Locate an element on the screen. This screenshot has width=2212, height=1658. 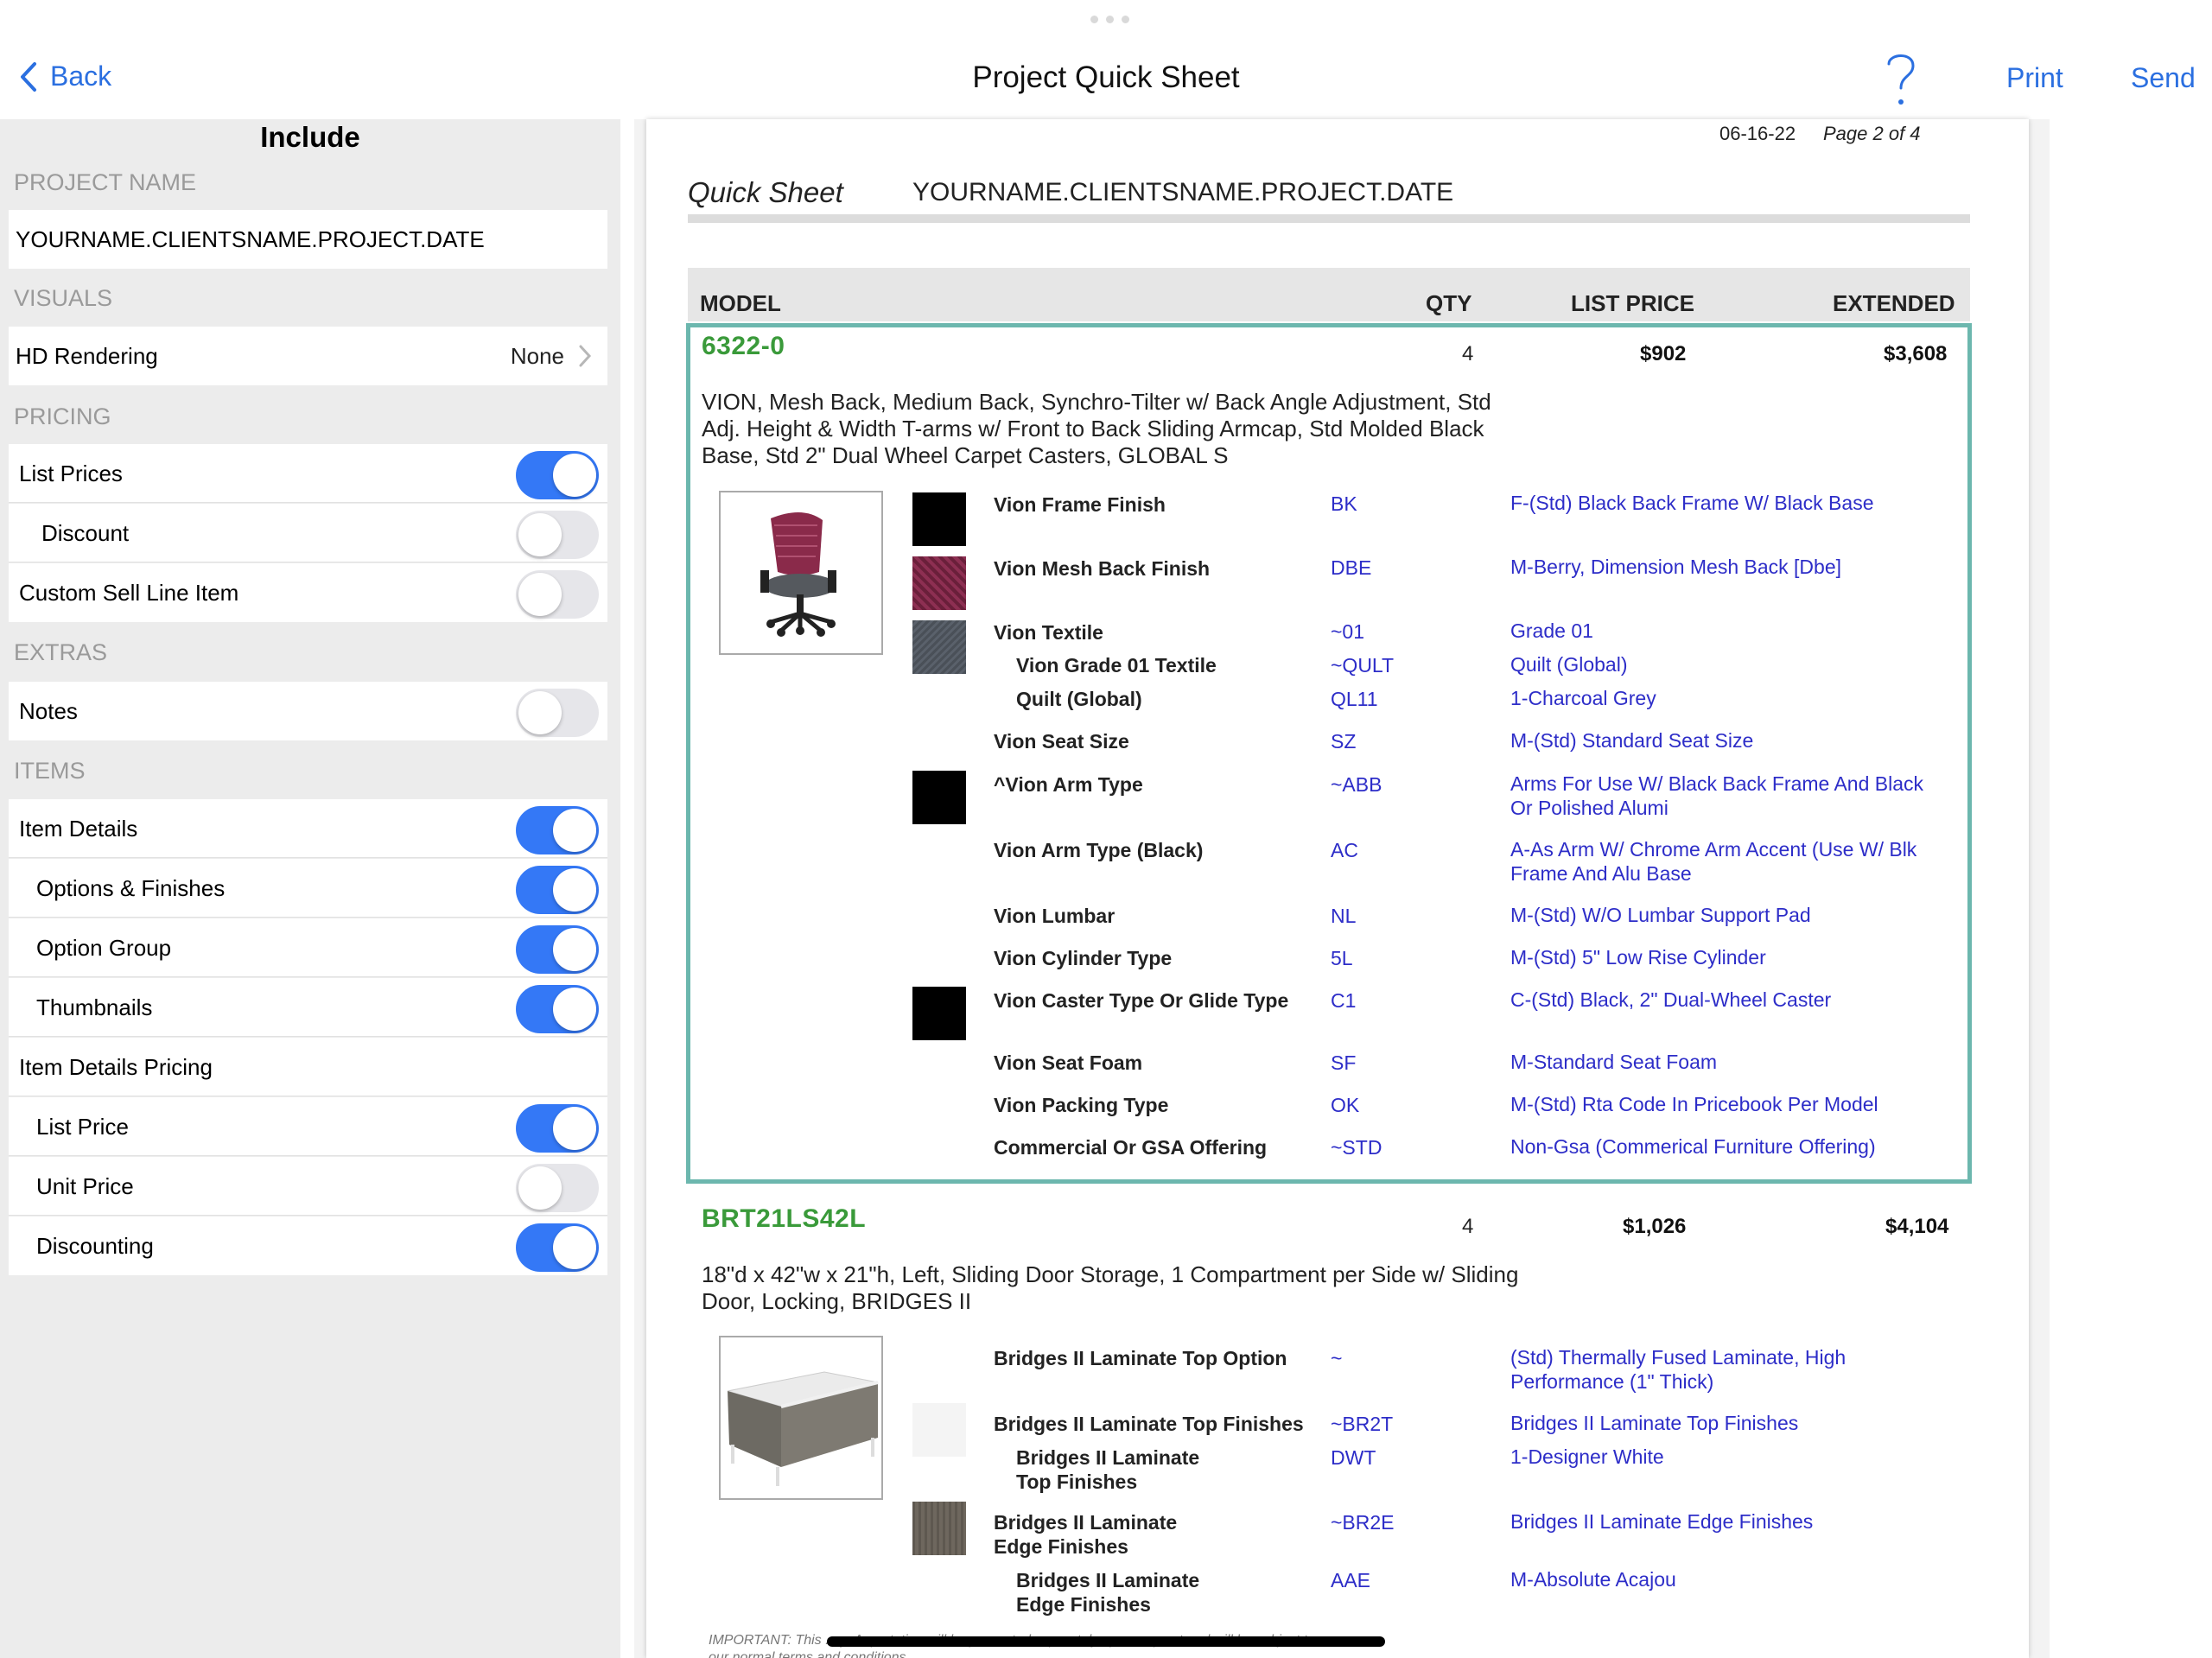
custom-sell-row: Custom Sell Line Item is located at coordinates (308, 592).